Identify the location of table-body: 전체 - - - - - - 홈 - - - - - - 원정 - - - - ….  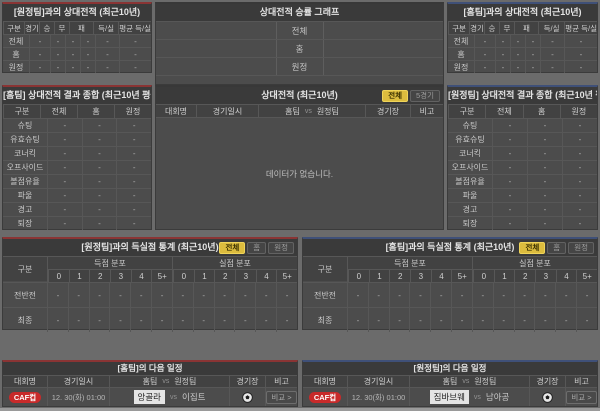
(77, 53).